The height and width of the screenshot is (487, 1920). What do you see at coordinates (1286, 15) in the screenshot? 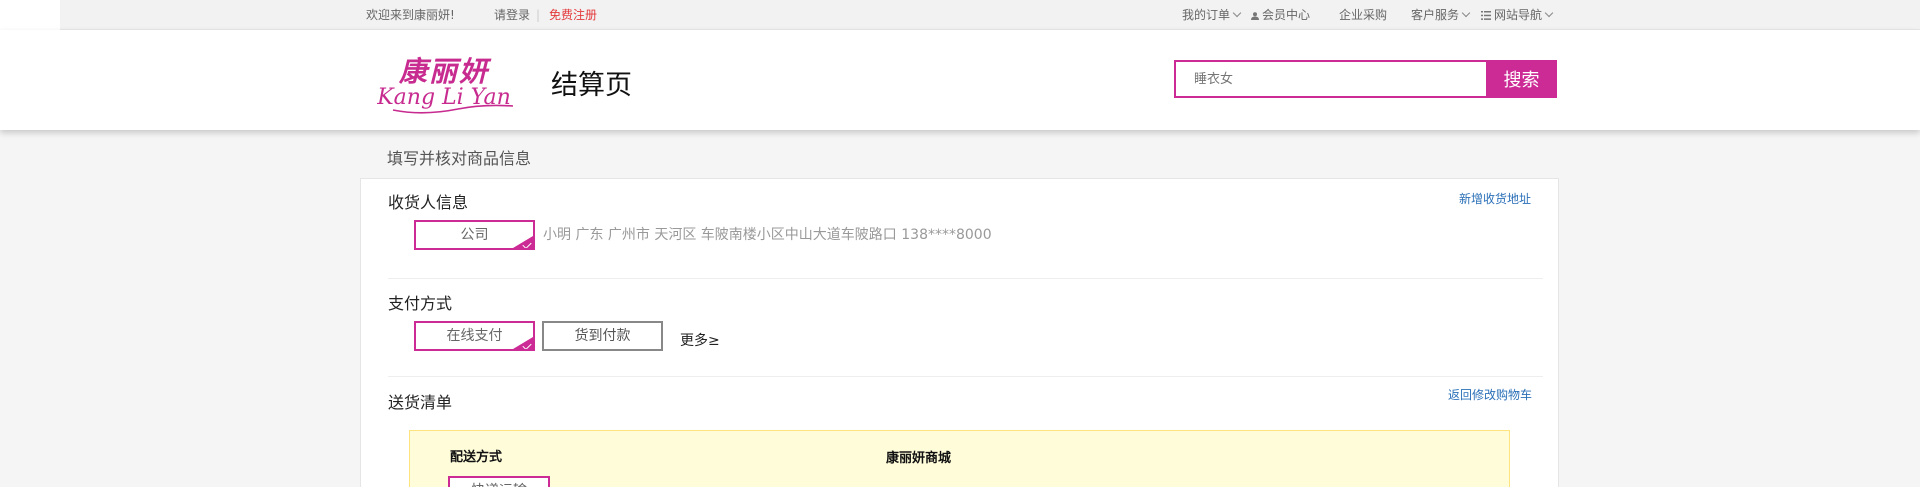
I see `member-center-label: 会员中心` at bounding box center [1286, 15].